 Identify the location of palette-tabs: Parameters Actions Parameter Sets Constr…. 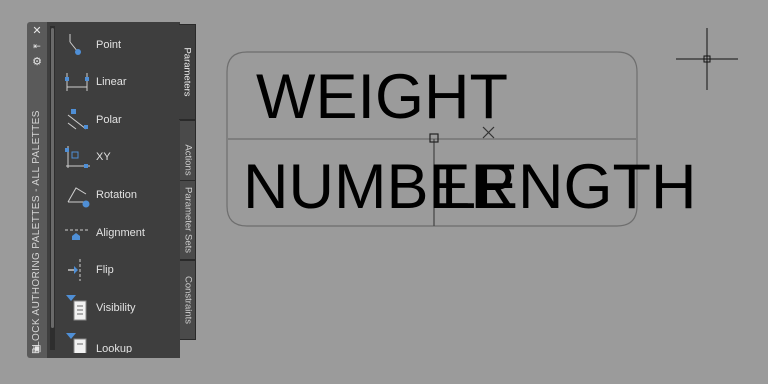
(187, 190).